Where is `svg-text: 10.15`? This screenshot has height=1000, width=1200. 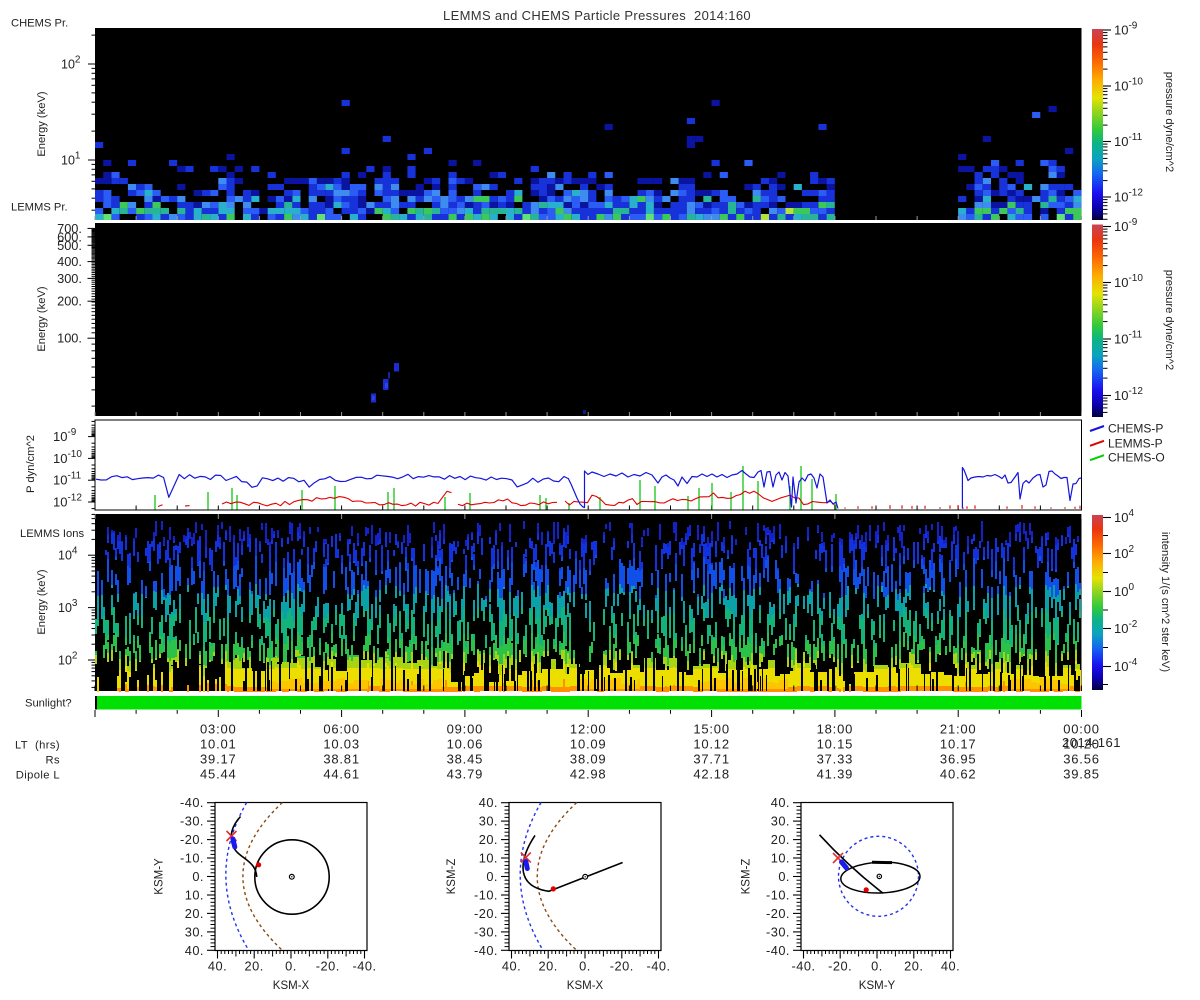
svg-text: 10.15 is located at coordinates (835, 744).